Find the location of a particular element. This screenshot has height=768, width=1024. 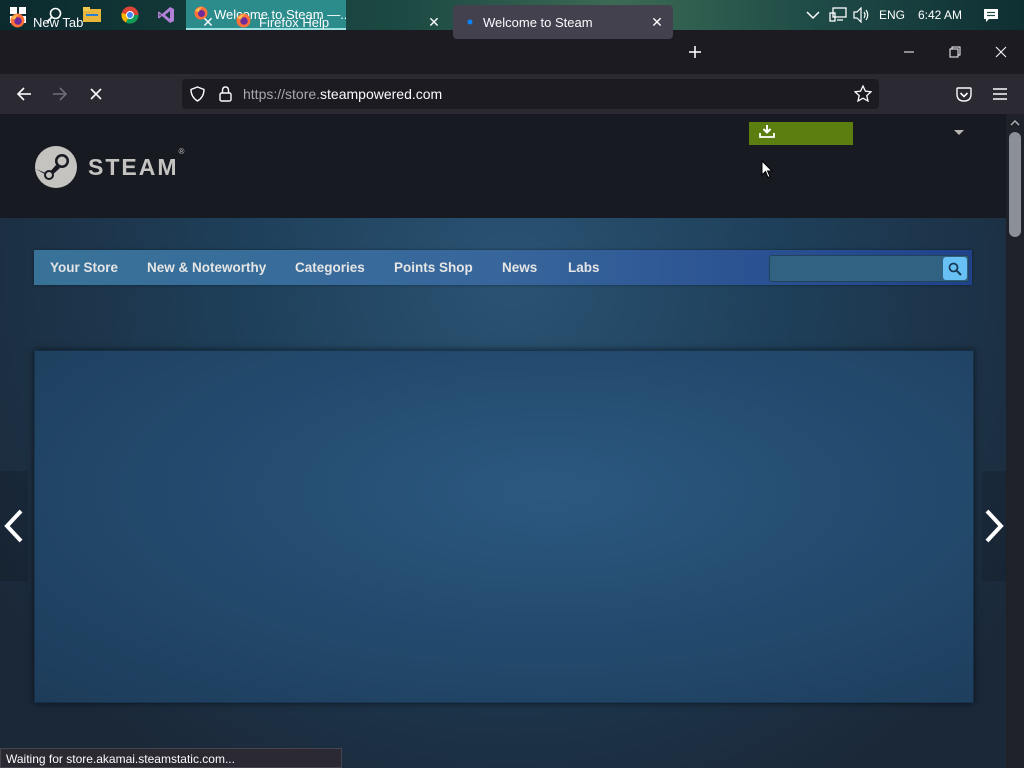

nav-labs: Labs is located at coordinates (584, 267).